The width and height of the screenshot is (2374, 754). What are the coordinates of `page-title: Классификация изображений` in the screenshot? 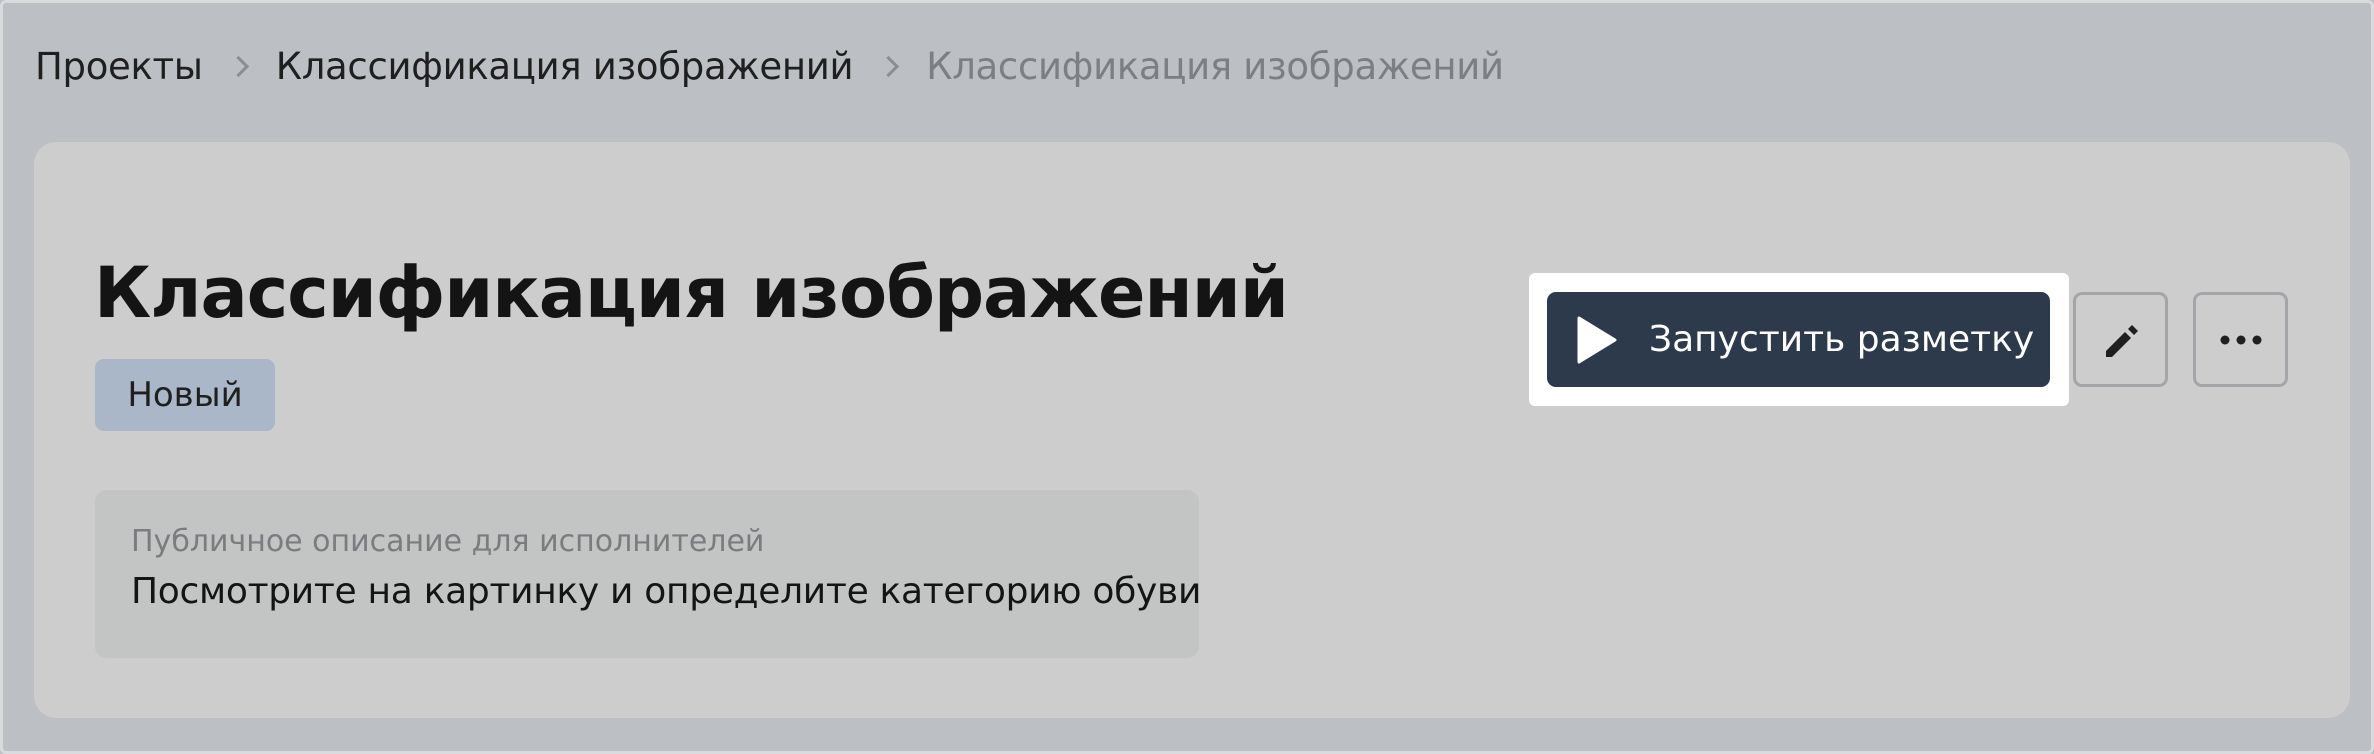 It's located at (691, 293).